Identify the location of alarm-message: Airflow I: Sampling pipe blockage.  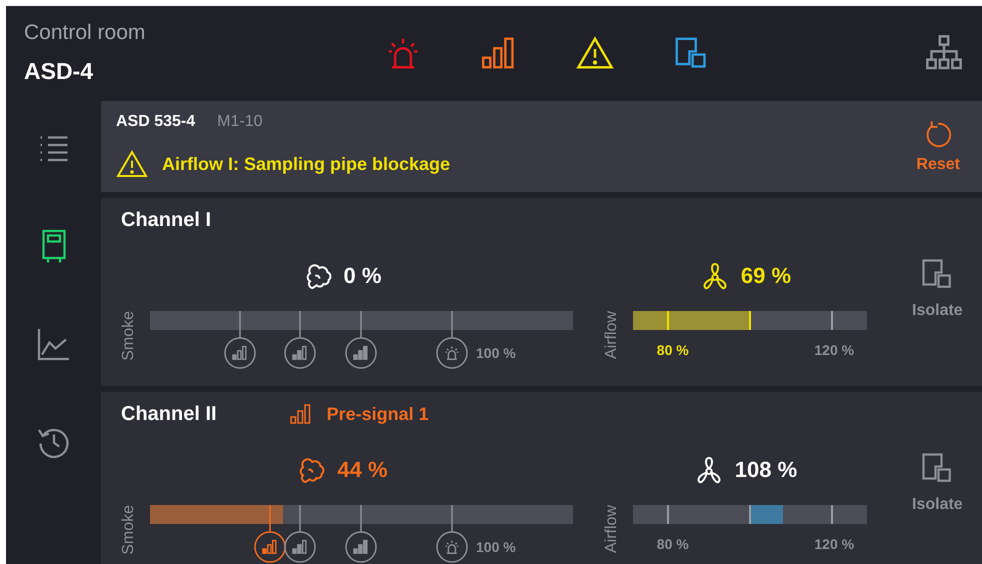
(306, 164).